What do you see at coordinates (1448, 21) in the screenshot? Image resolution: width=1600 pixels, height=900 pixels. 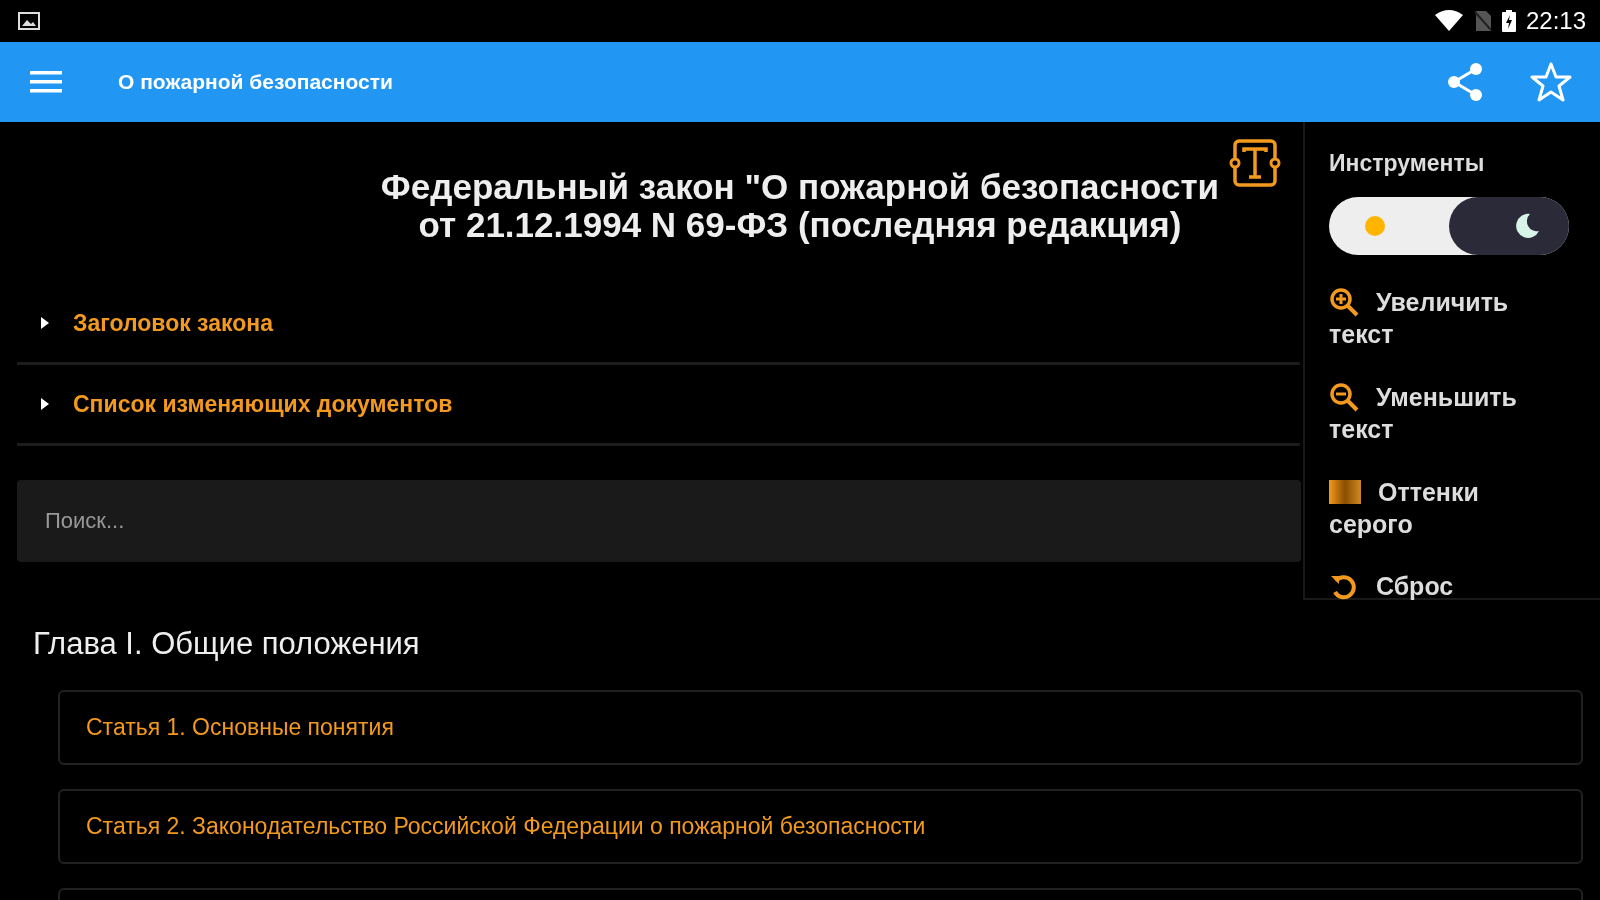 I see `wifi-icon` at bounding box center [1448, 21].